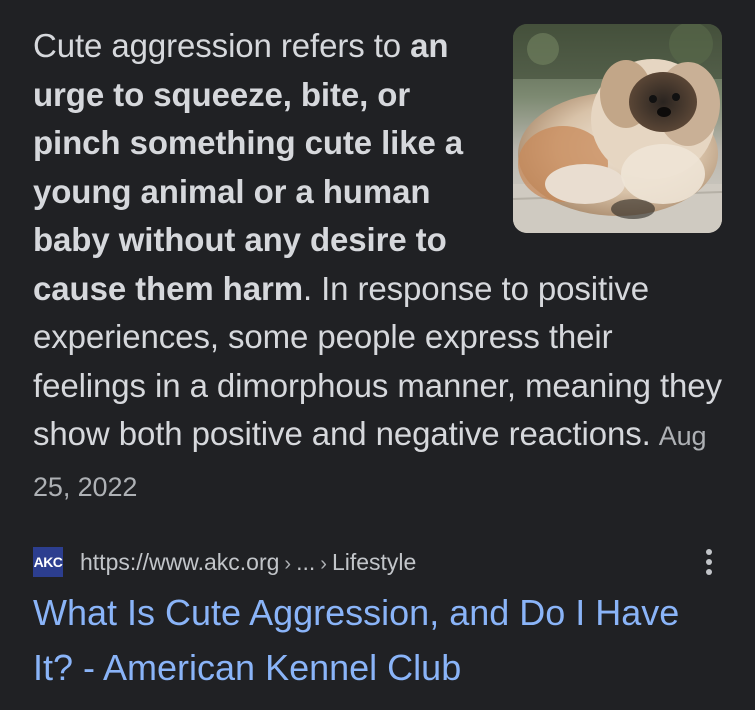 This screenshot has height=710, width=755. What do you see at coordinates (48, 562) in the screenshot?
I see `akc-favicon-icon: AKC` at bounding box center [48, 562].